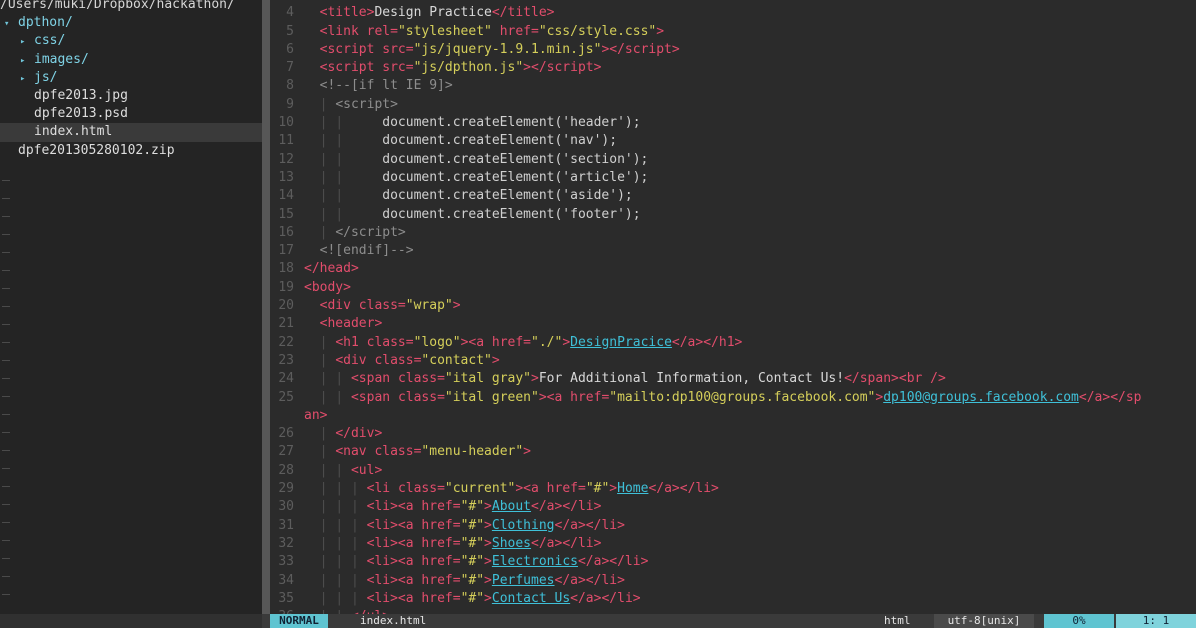 The image size is (1196, 628). I want to click on line-number: 12, so click(286, 159).